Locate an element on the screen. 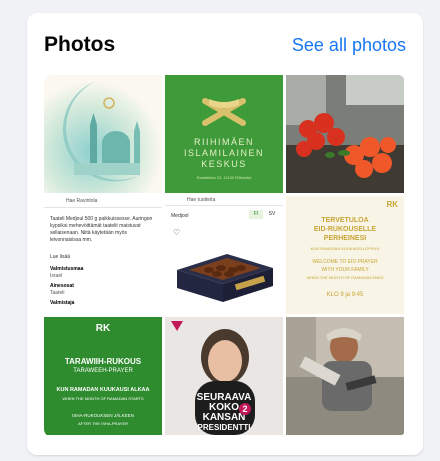  eid-title-line-2: EID-RUKOUSELLE is located at coordinates (345, 229).